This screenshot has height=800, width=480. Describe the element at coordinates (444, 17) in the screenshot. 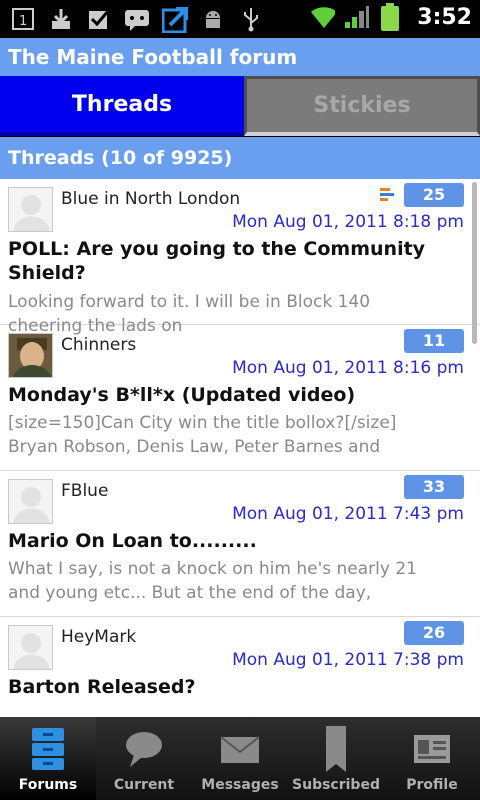

I see `clock: 3:52` at that location.